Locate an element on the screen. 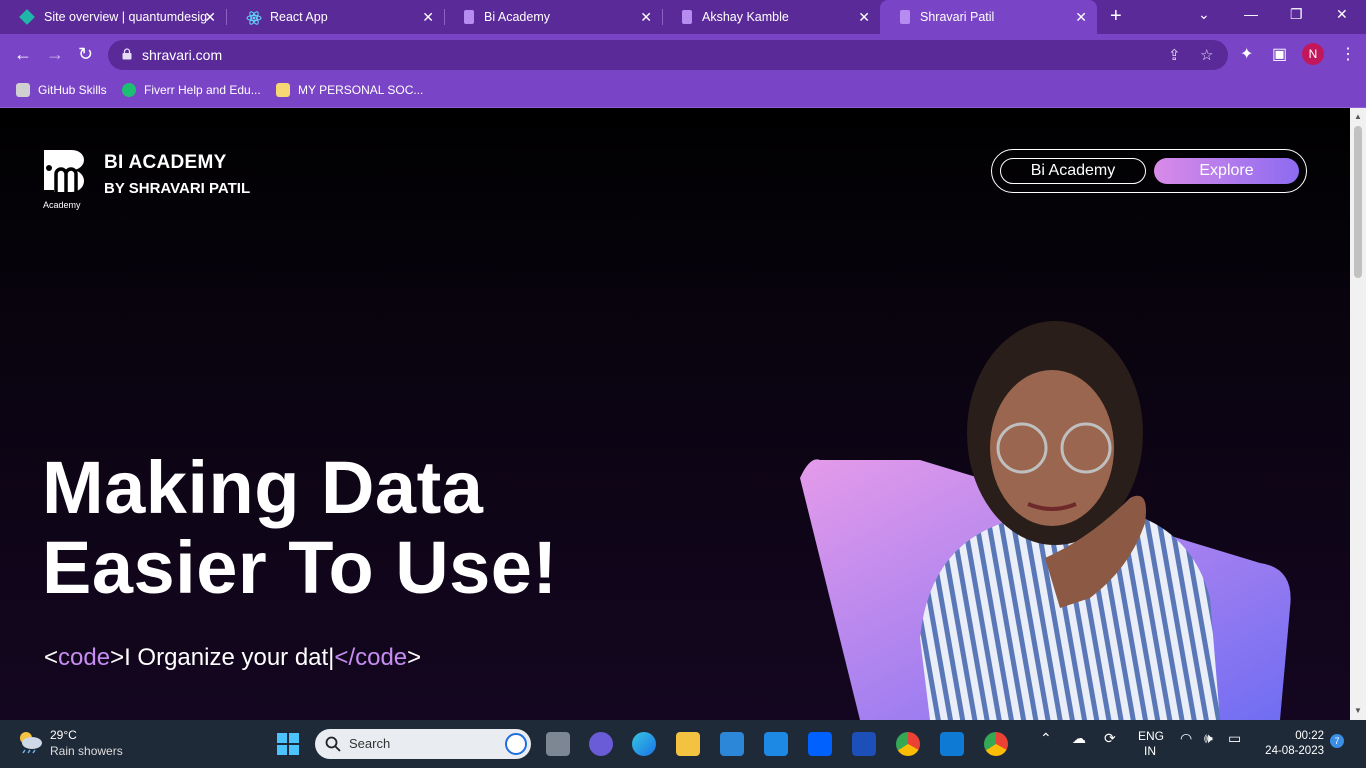  reload-button: ↻ is located at coordinates (85, 54).